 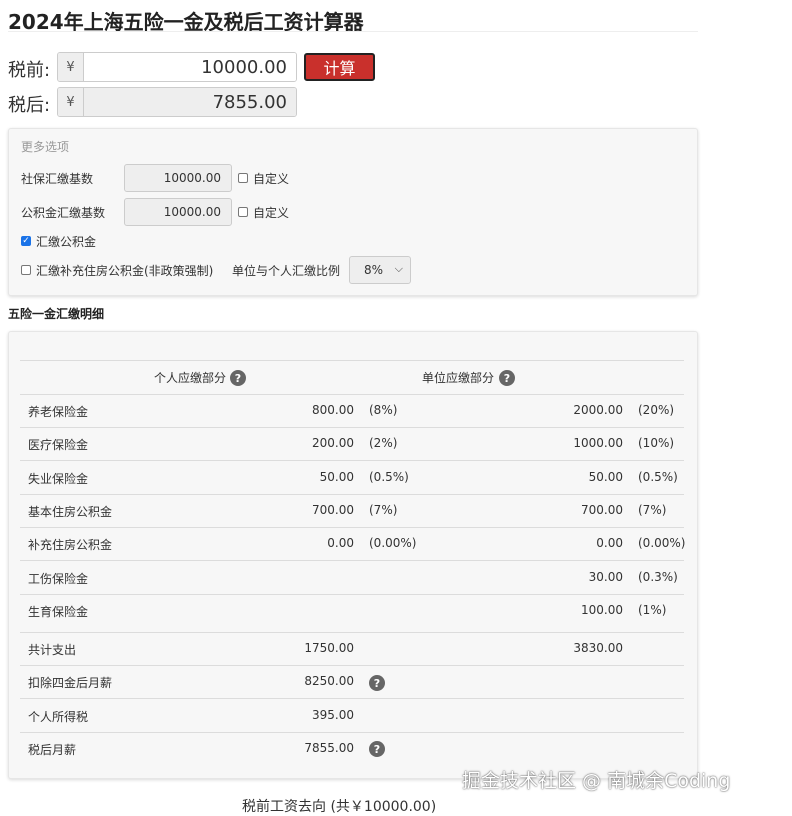 What do you see at coordinates (605, 477) in the screenshot?
I see `detail-company-amount: 50.00` at bounding box center [605, 477].